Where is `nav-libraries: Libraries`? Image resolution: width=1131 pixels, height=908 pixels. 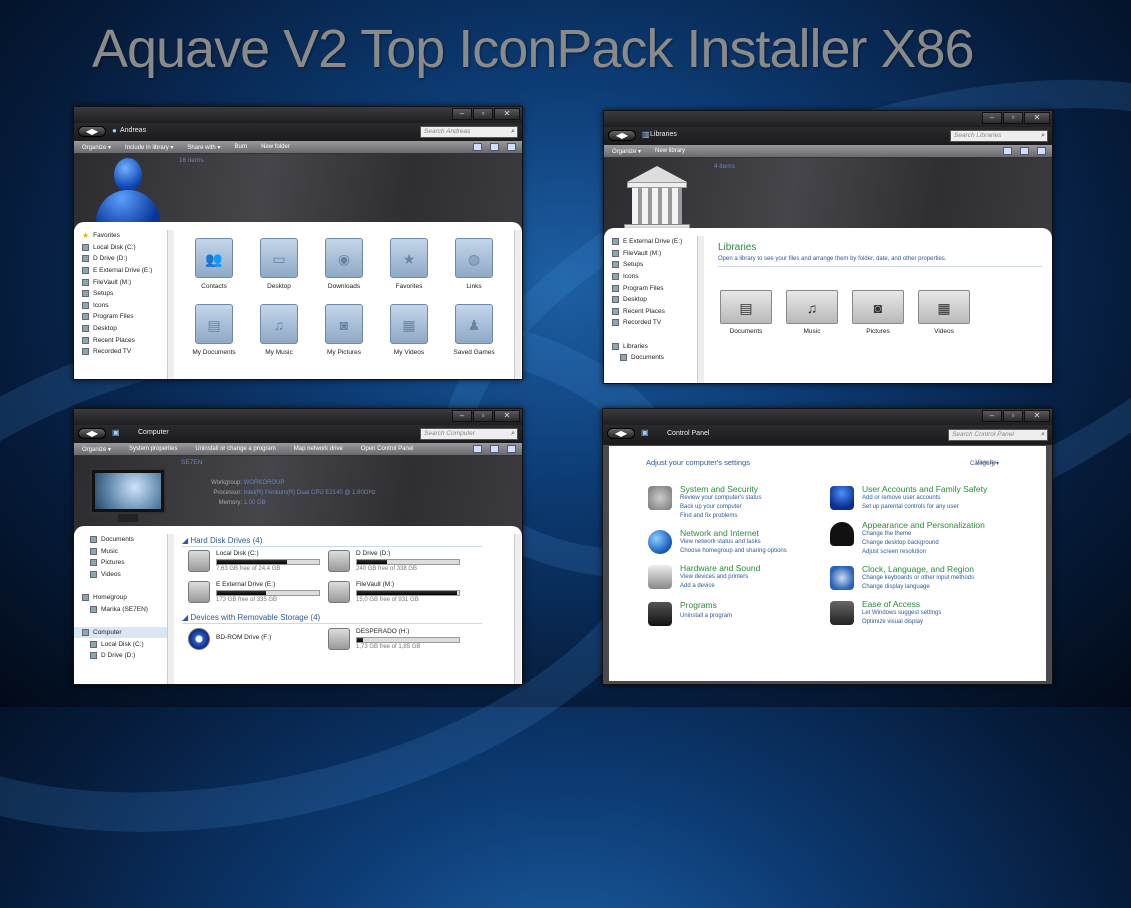
nav-libraries: Libraries is located at coordinates (653, 346).